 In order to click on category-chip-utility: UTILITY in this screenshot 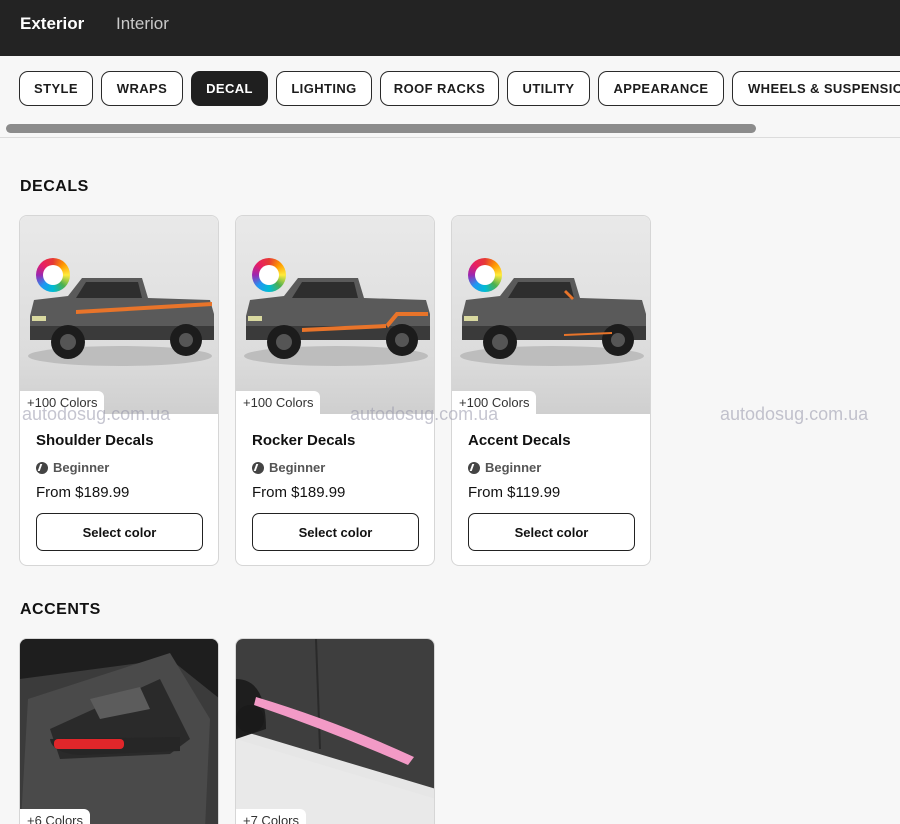, I will do `click(548, 88)`.